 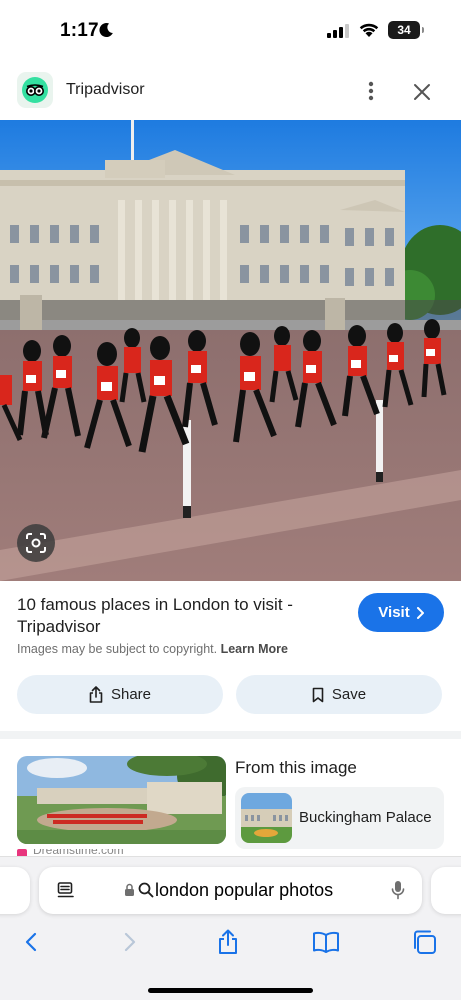 I want to click on close-button, so click(x=422, y=92).